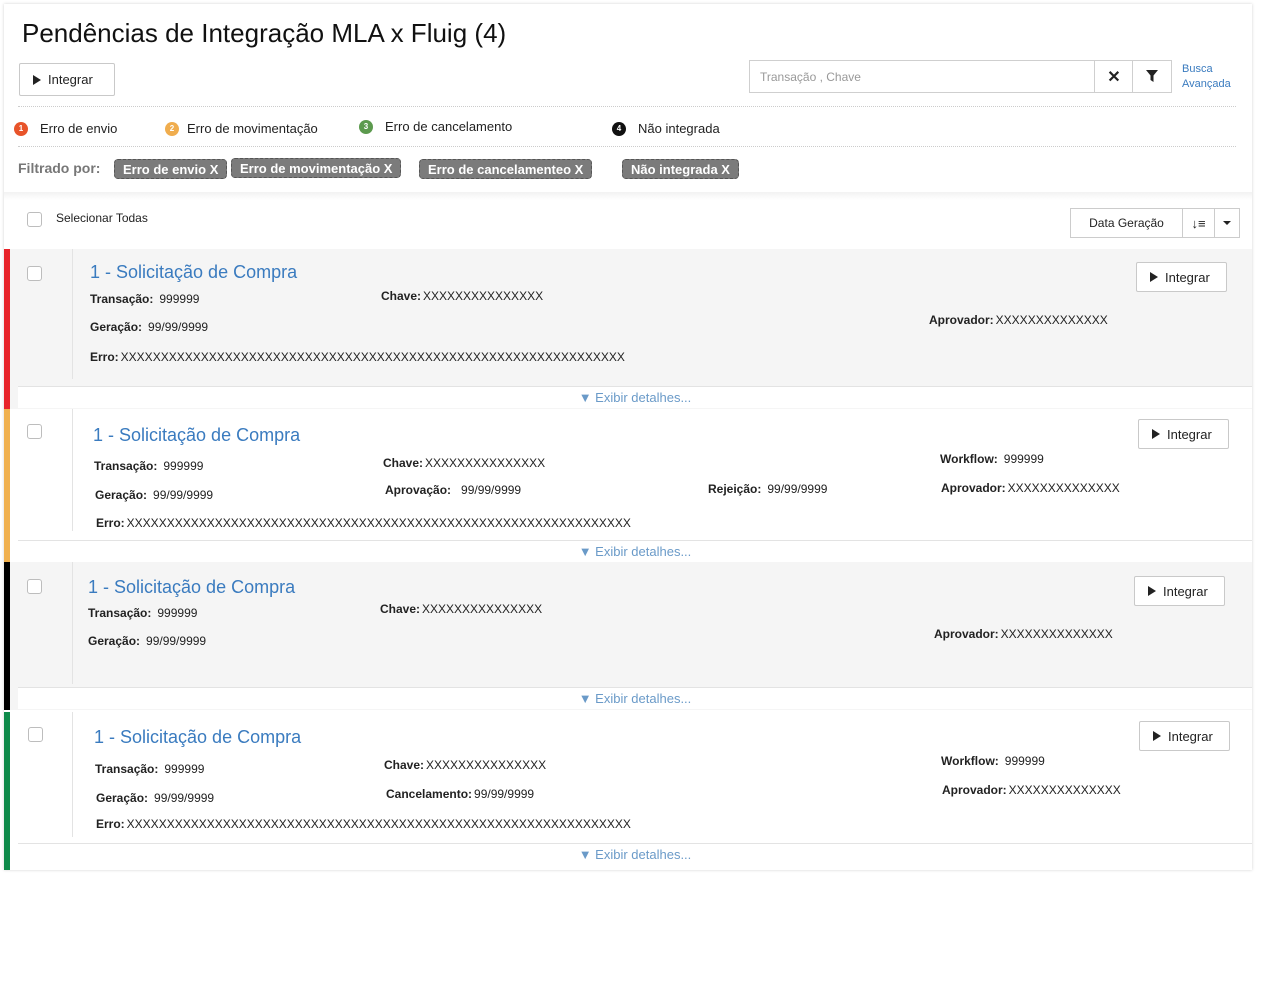  What do you see at coordinates (666, 128) in the screenshot?
I see `legend-item-nao-integrada: 4 Não integrada` at bounding box center [666, 128].